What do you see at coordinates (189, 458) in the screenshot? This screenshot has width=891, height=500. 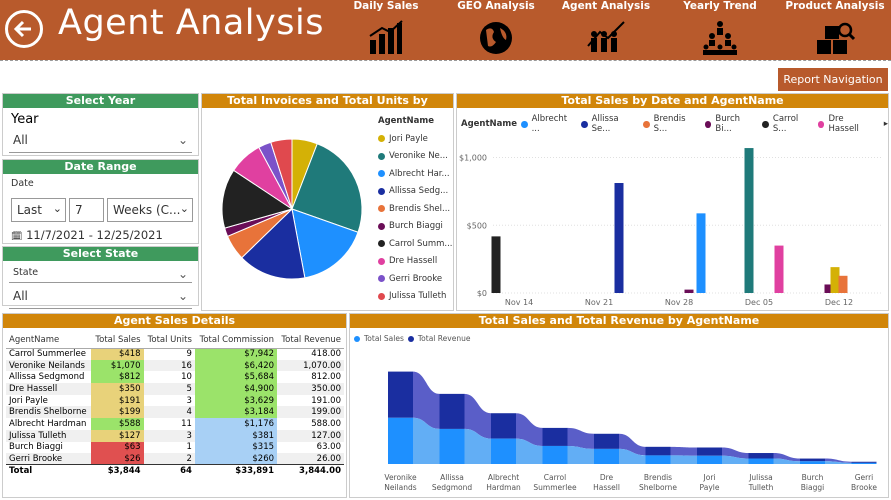 I see `table-cell: 2` at bounding box center [189, 458].